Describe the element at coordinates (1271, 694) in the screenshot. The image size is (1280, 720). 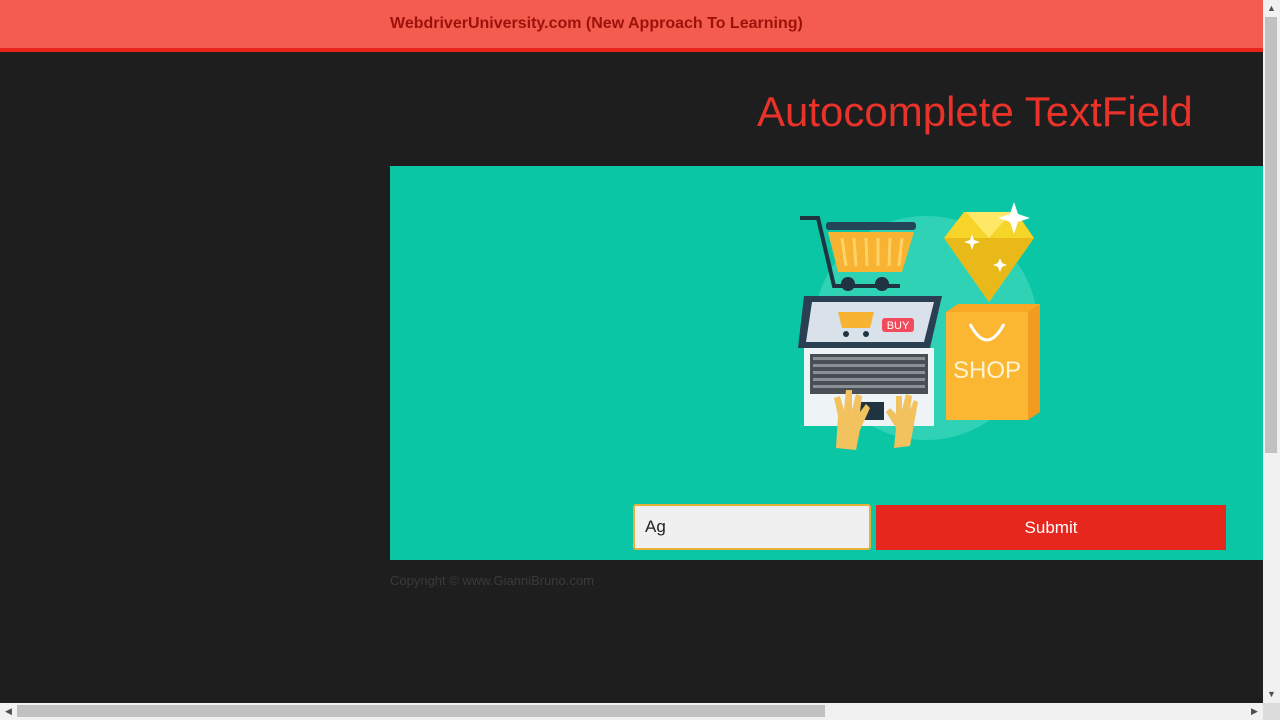
I see `scroll-down-icon: ▼` at that location.